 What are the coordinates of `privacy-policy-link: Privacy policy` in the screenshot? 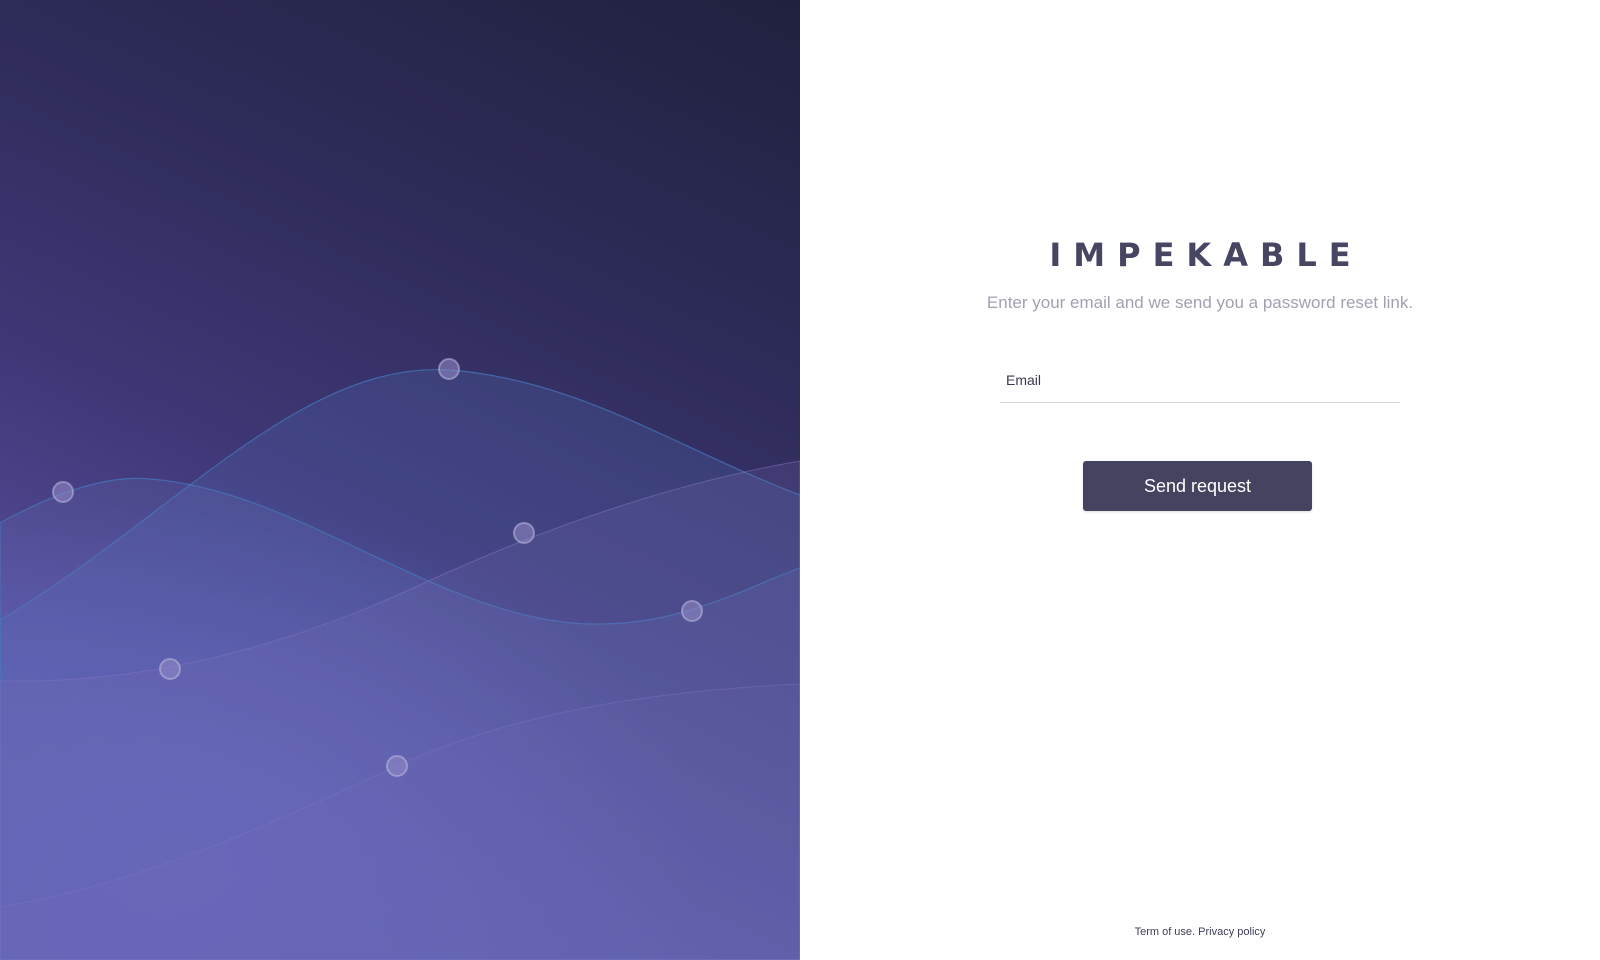 It's located at (1231, 932).